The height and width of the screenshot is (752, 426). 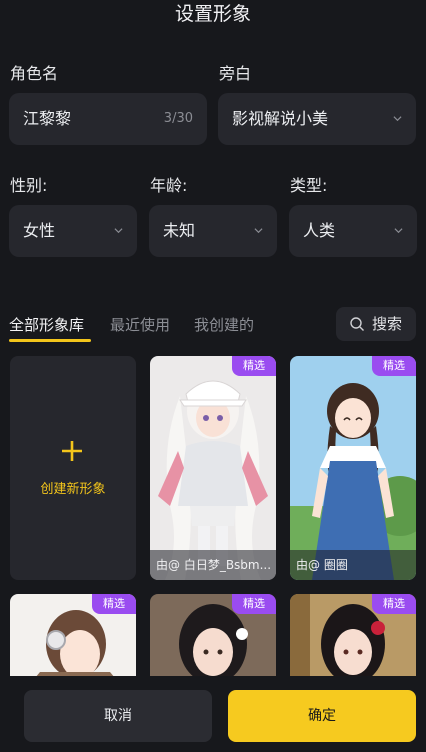 What do you see at coordinates (235, 73) in the screenshot?
I see `voice-label: 旁白` at bounding box center [235, 73].